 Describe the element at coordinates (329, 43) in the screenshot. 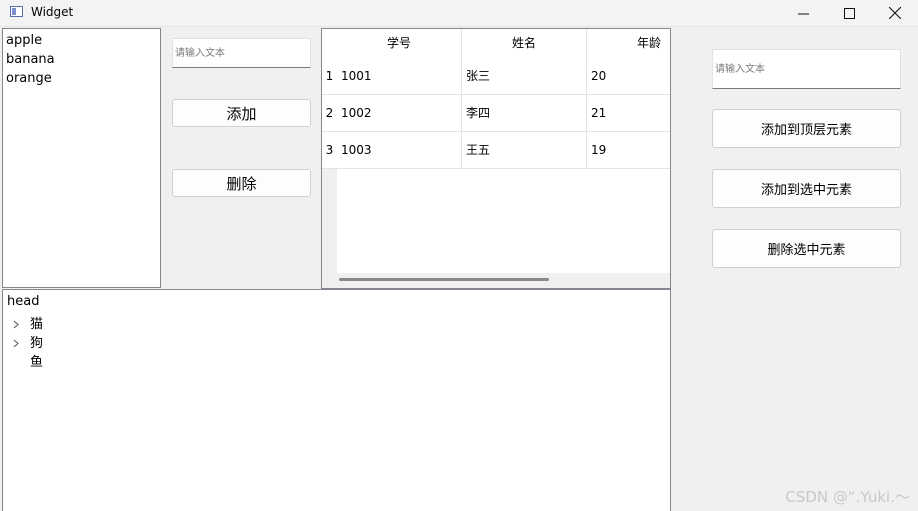

I see `table-corner` at that location.